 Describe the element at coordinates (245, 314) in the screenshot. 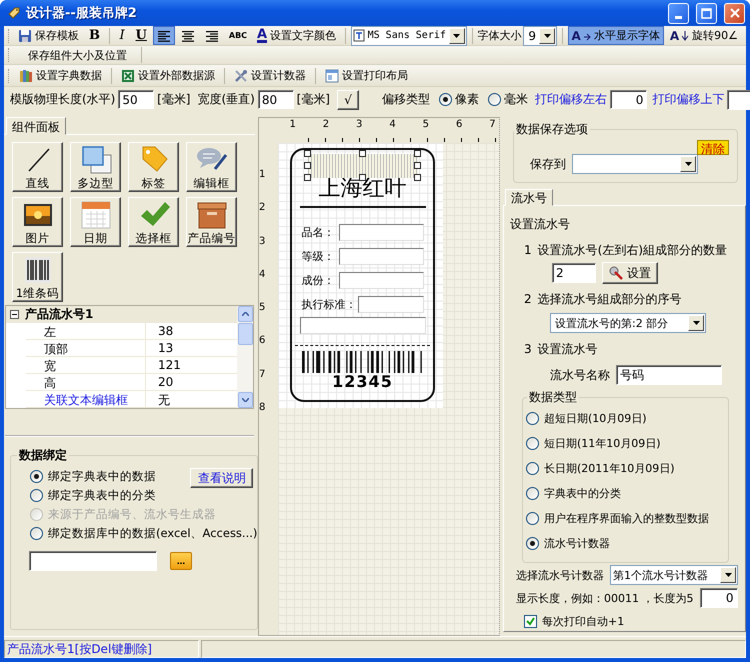

I see `scroll-up-button` at that location.